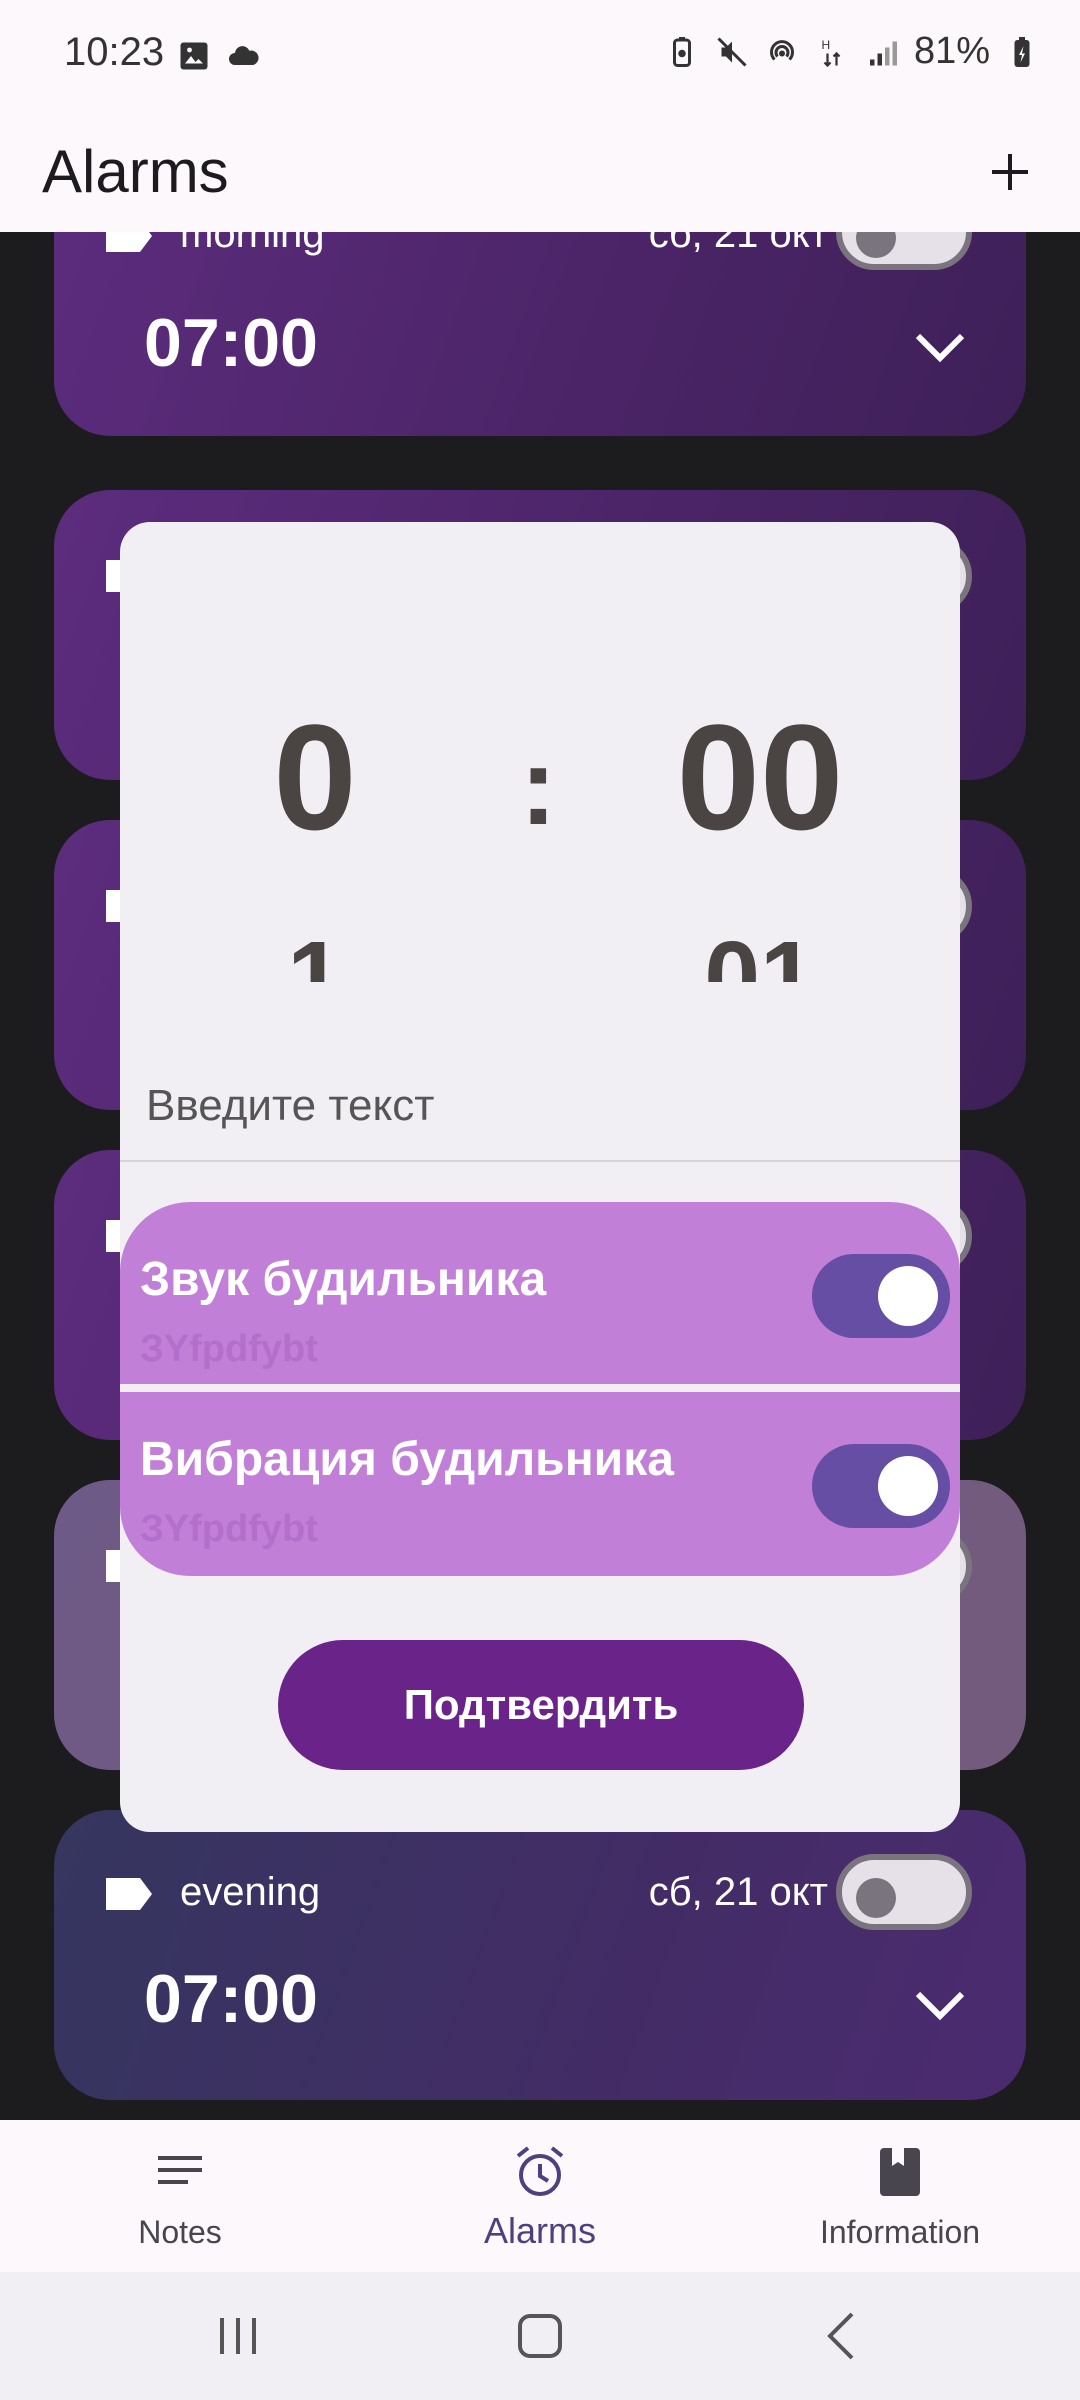 This screenshot has height=2400, width=1080. What do you see at coordinates (951, 51) in the screenshot?
I see `battery-percent: 81%` at bounding box center [951, 51].